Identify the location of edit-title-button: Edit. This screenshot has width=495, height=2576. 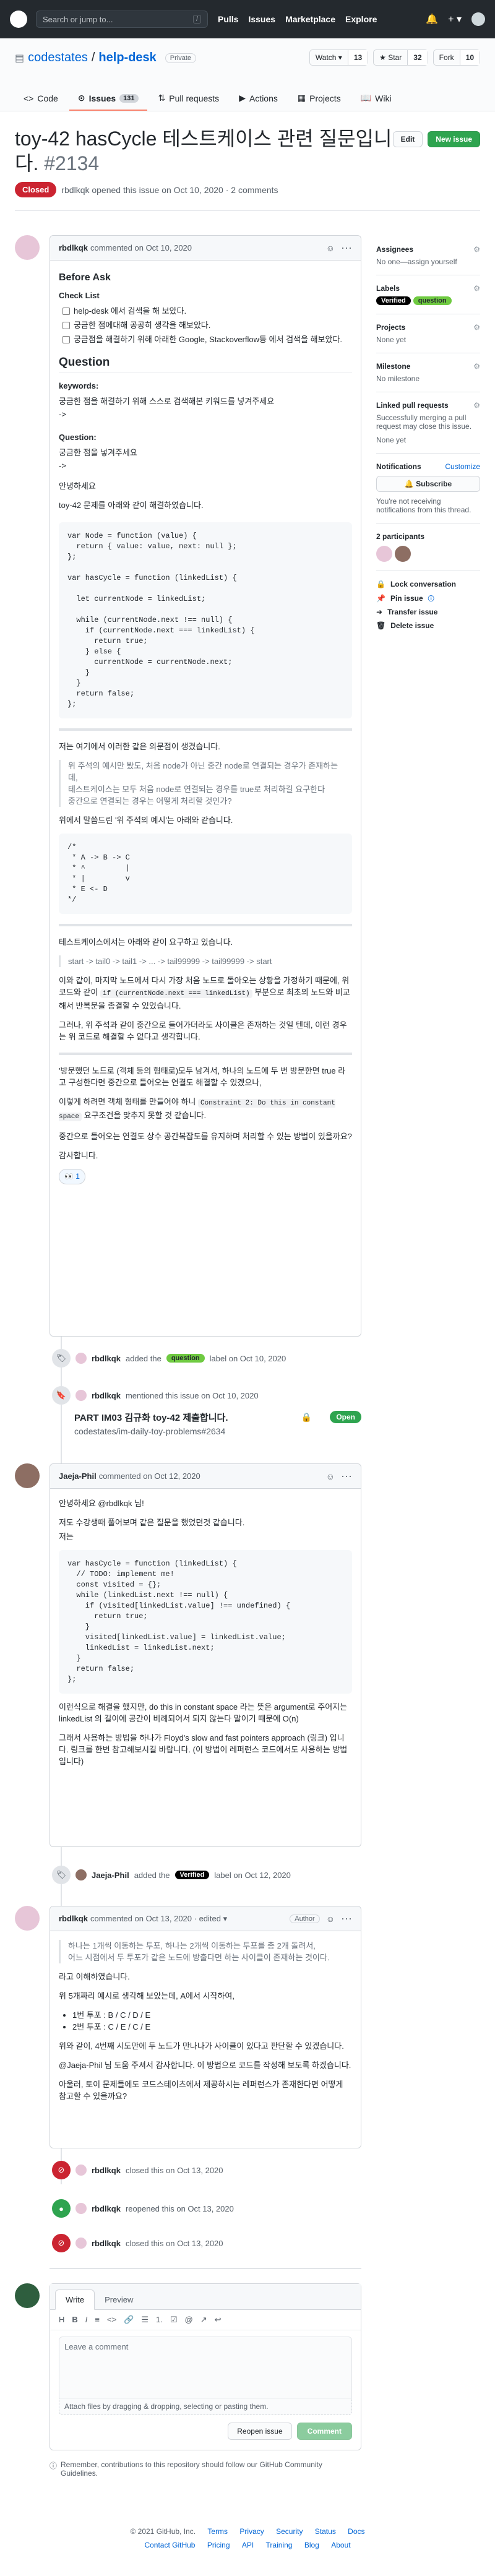
(407, 139).